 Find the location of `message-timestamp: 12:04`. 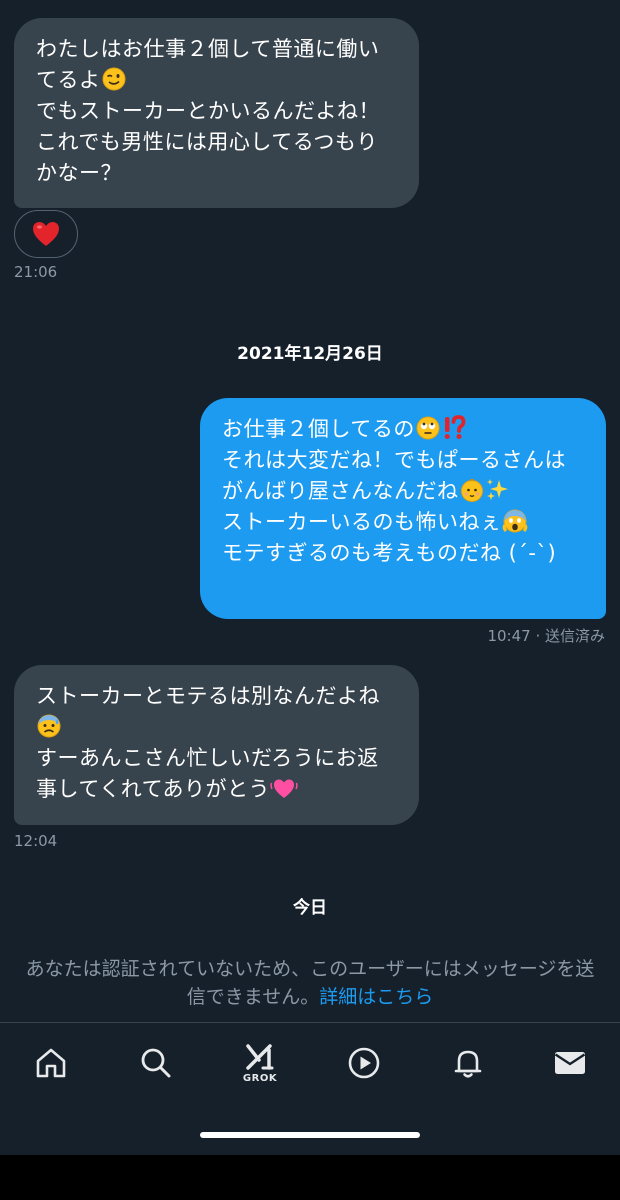

message-timestamp: 12:04 is located at coordinates (36, 841).